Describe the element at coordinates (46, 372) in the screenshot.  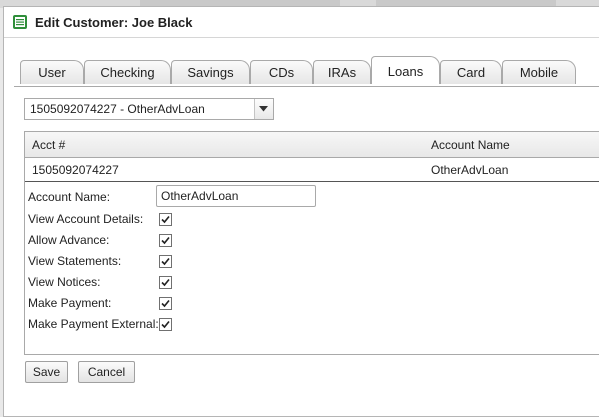
I see `save-button: Save` at that location.